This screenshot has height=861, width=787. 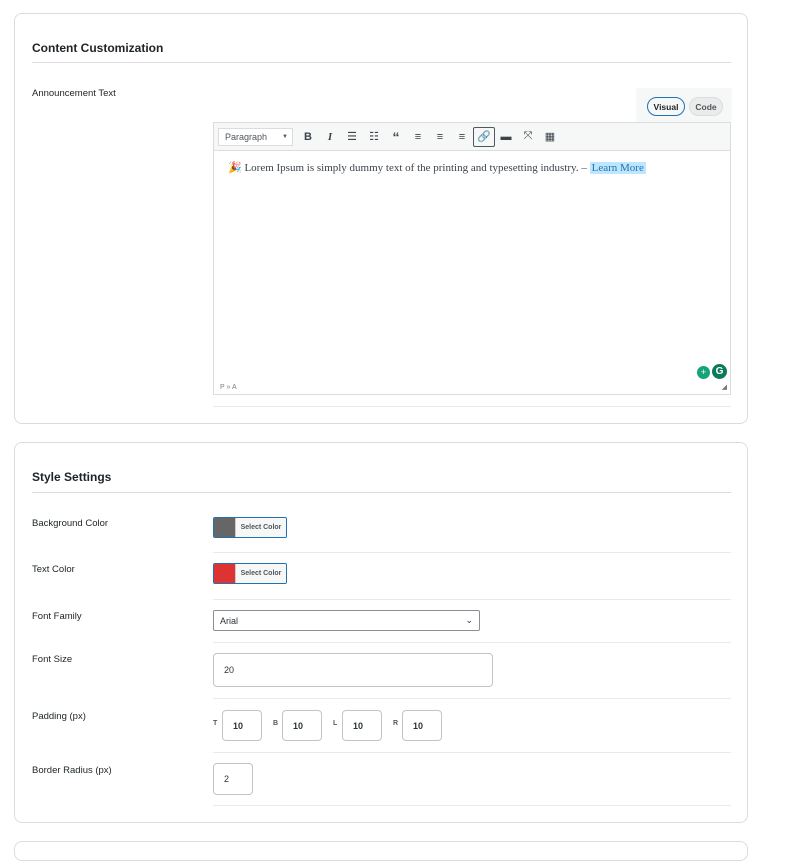 What do you see at coordinates (724, 387) in the screenshot?
I see `resize-handle-icon: ◢` at bounding box center [724, 387].